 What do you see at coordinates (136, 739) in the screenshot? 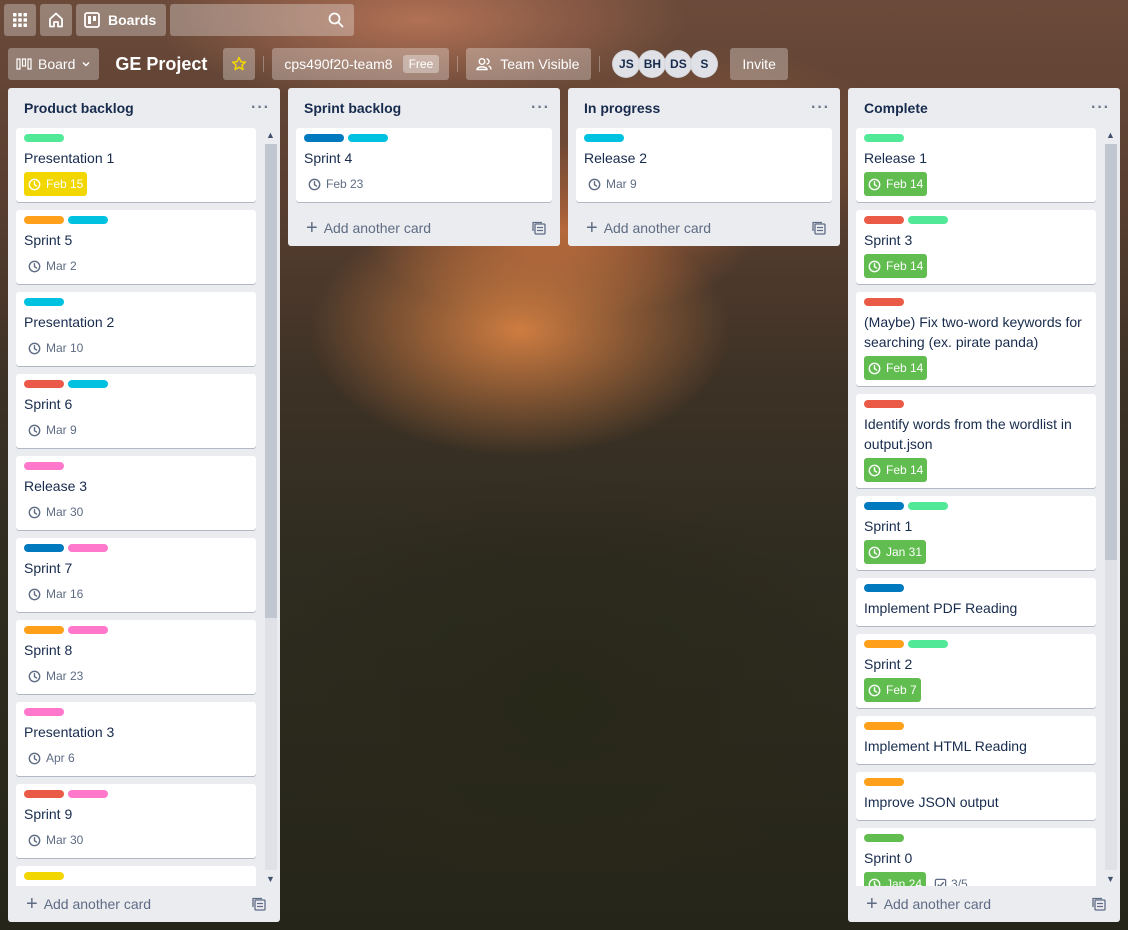
I see `card: Presentation 3 Apr 6` at bounding box center [136, 739].